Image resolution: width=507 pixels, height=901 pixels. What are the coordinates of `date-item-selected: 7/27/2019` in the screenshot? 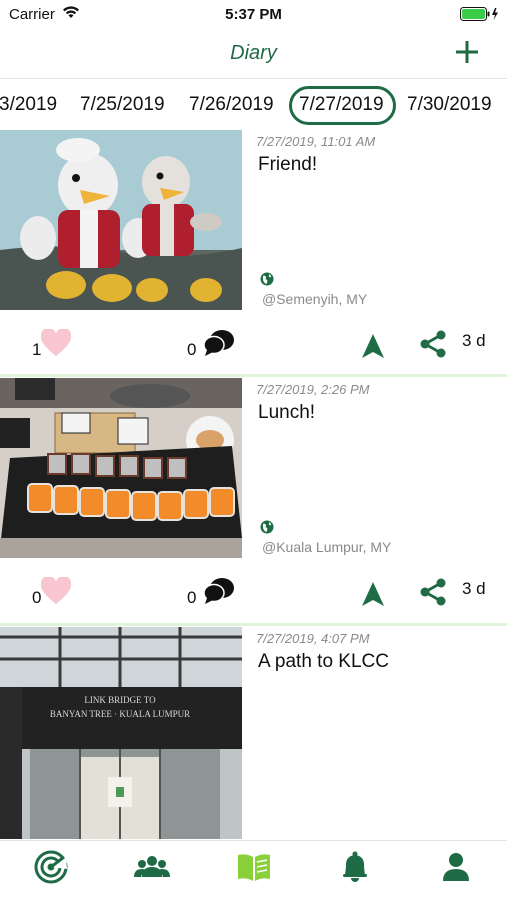 It's located at (342, 105).